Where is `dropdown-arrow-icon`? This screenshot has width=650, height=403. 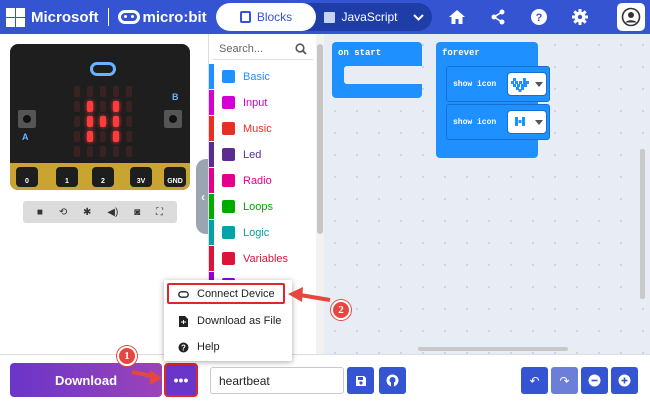 dropdown-arrow-icon is located at coordinates (539, 84).